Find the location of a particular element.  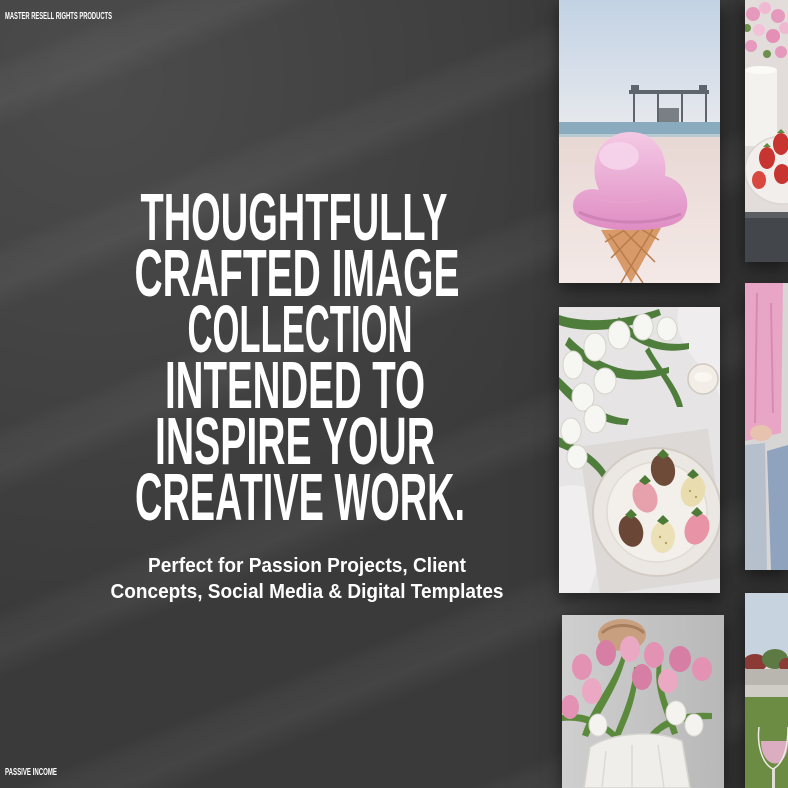

photo-tulip-bouquet-art is located at coordinates (643, 701).